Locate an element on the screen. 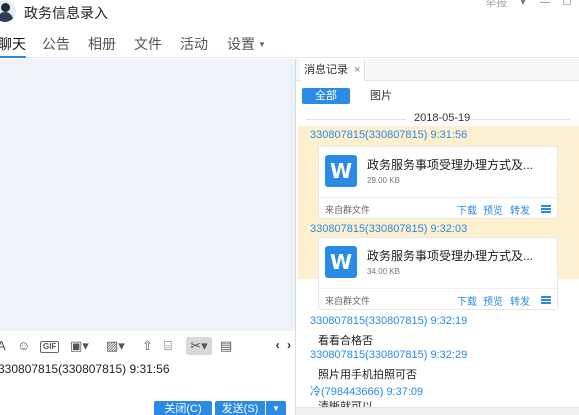 Image resolution: width=579 pixels, height=415 pixels. message-sender: 330807815(330807815) 9:31:56 is located at coordinates (388, 135).